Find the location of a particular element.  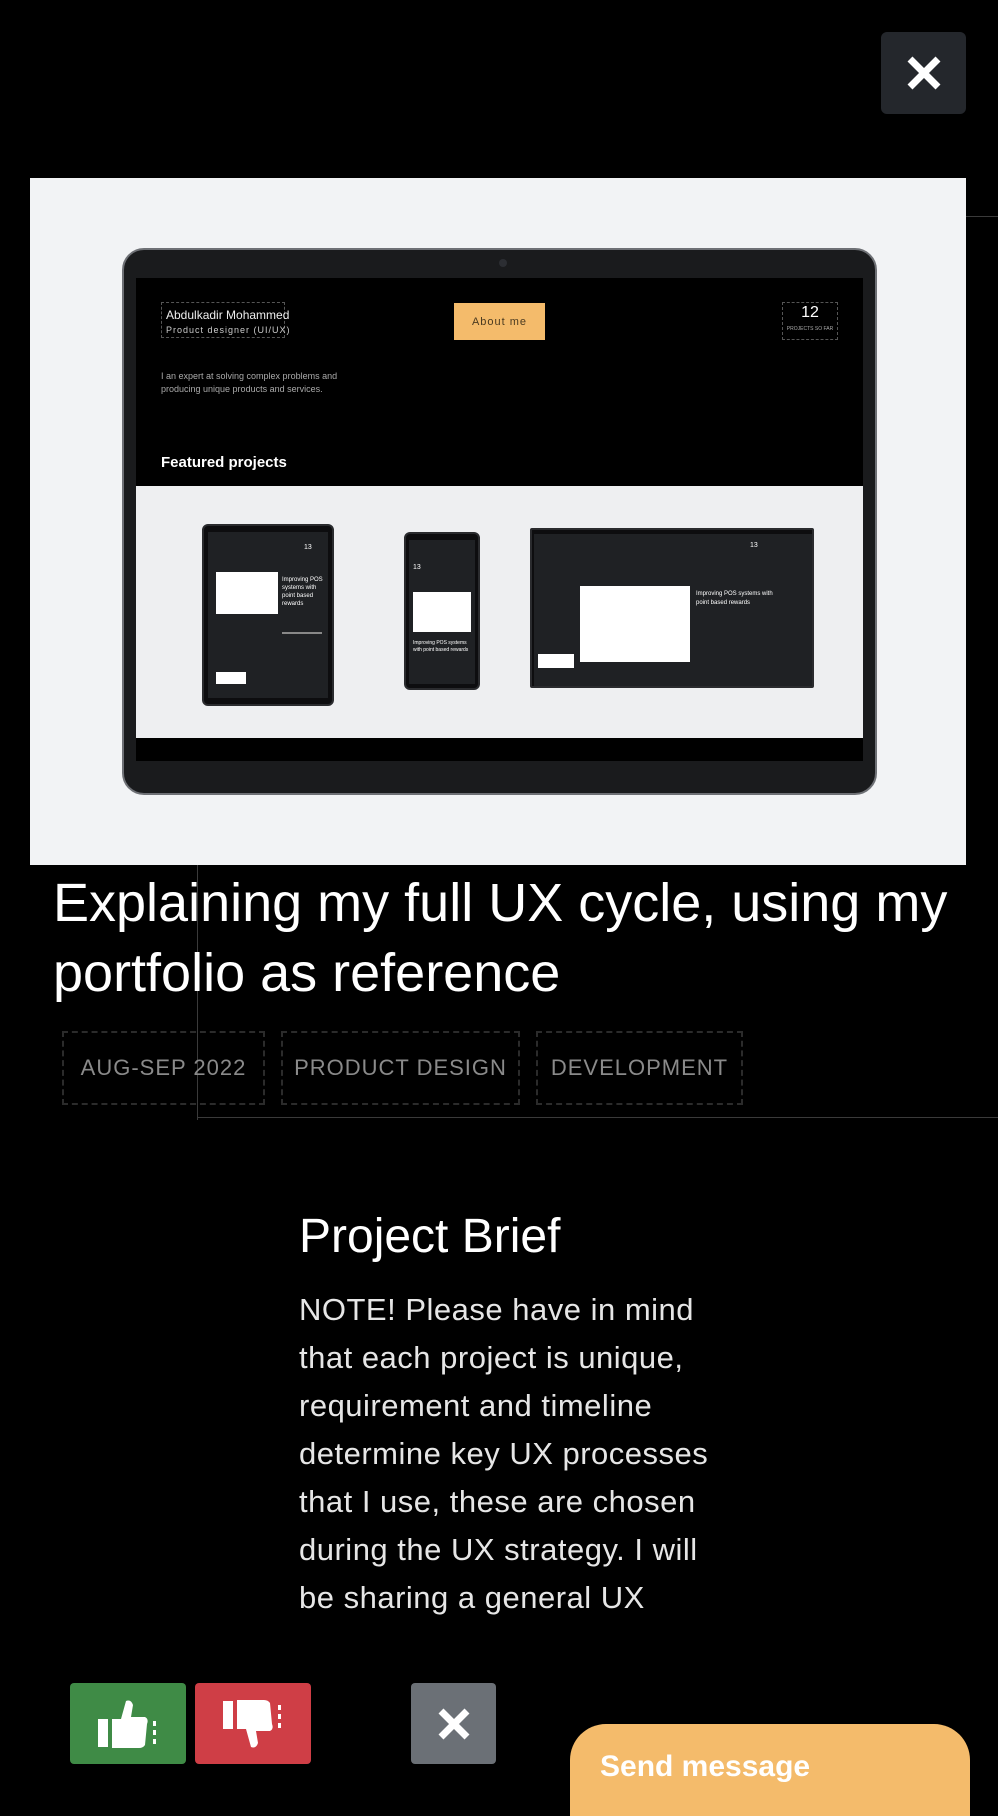

camera-dot is located at coordinates (503, 263).